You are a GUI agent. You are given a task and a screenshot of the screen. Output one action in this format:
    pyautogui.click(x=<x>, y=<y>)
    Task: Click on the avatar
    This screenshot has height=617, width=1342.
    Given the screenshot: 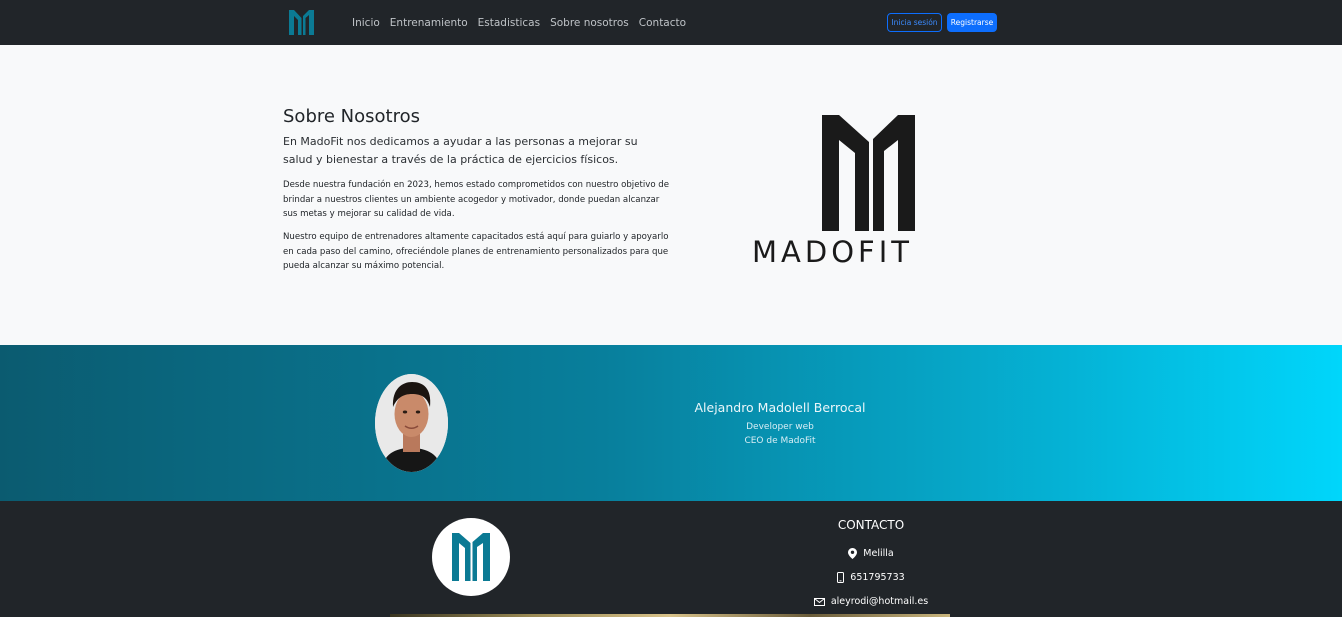 What is the action you would take?
    pyautogui.click(x=411, y=423)
    